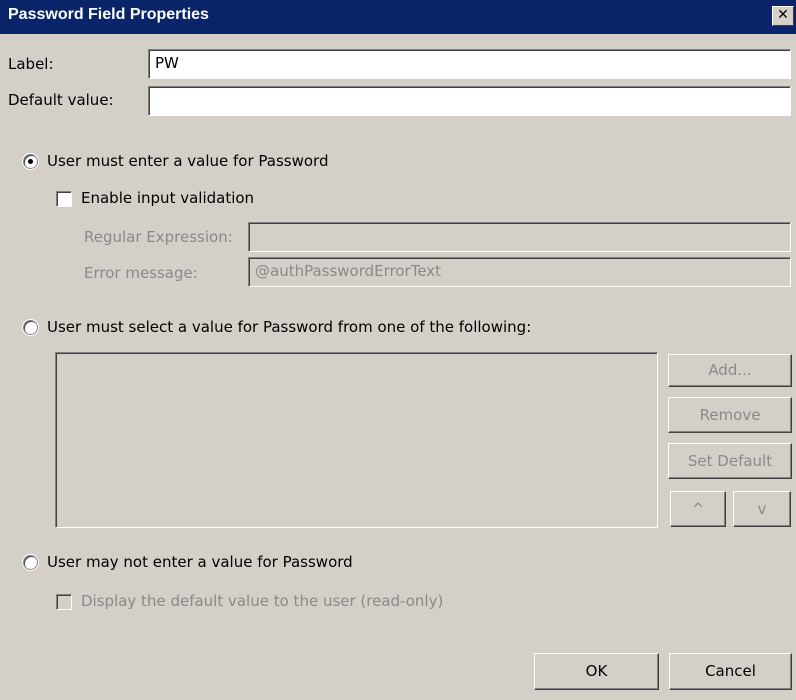 This screenshot has width=796, height=700. Describe the element at coordinates (596, 671) in the screenshot. I see `ok-button: OK` at that location.